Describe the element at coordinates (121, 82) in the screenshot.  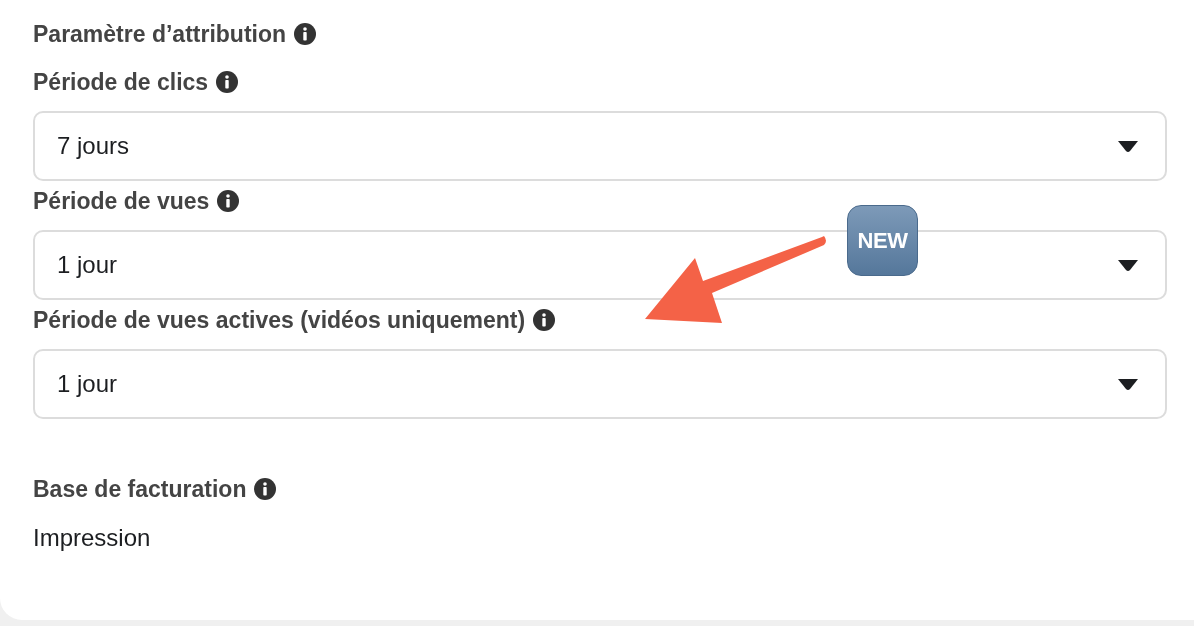
I see `field-label: Période de clics` at that location.